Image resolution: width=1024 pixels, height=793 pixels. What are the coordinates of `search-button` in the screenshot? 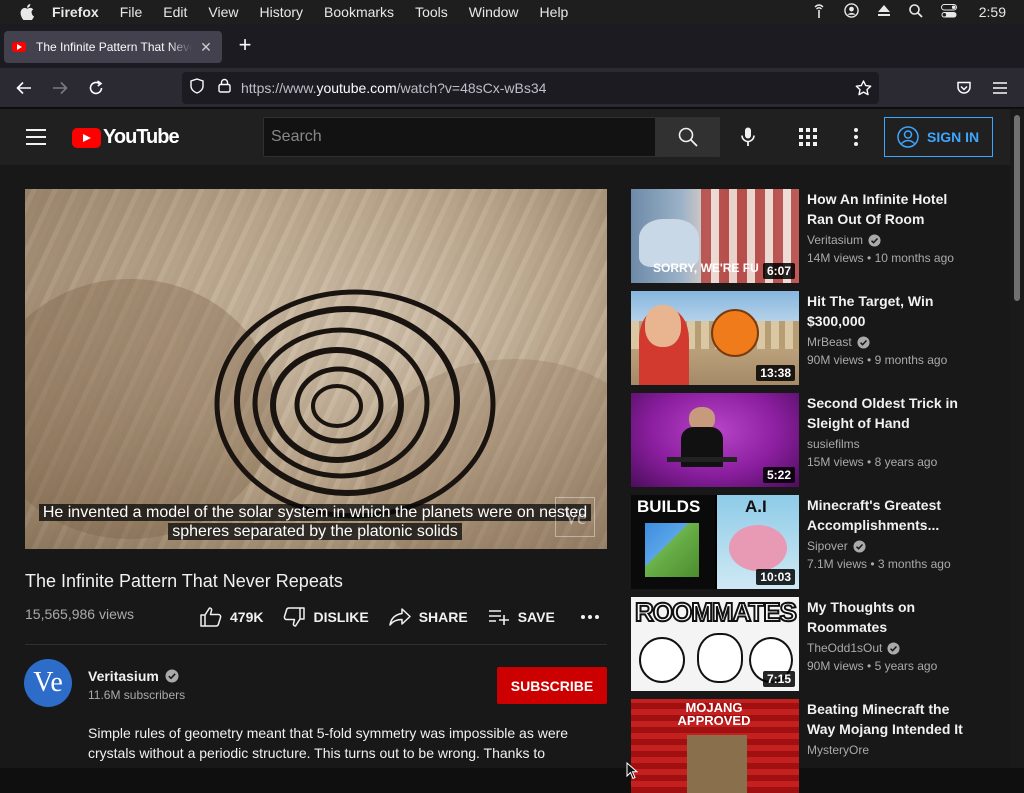 It's located at (688, 137).